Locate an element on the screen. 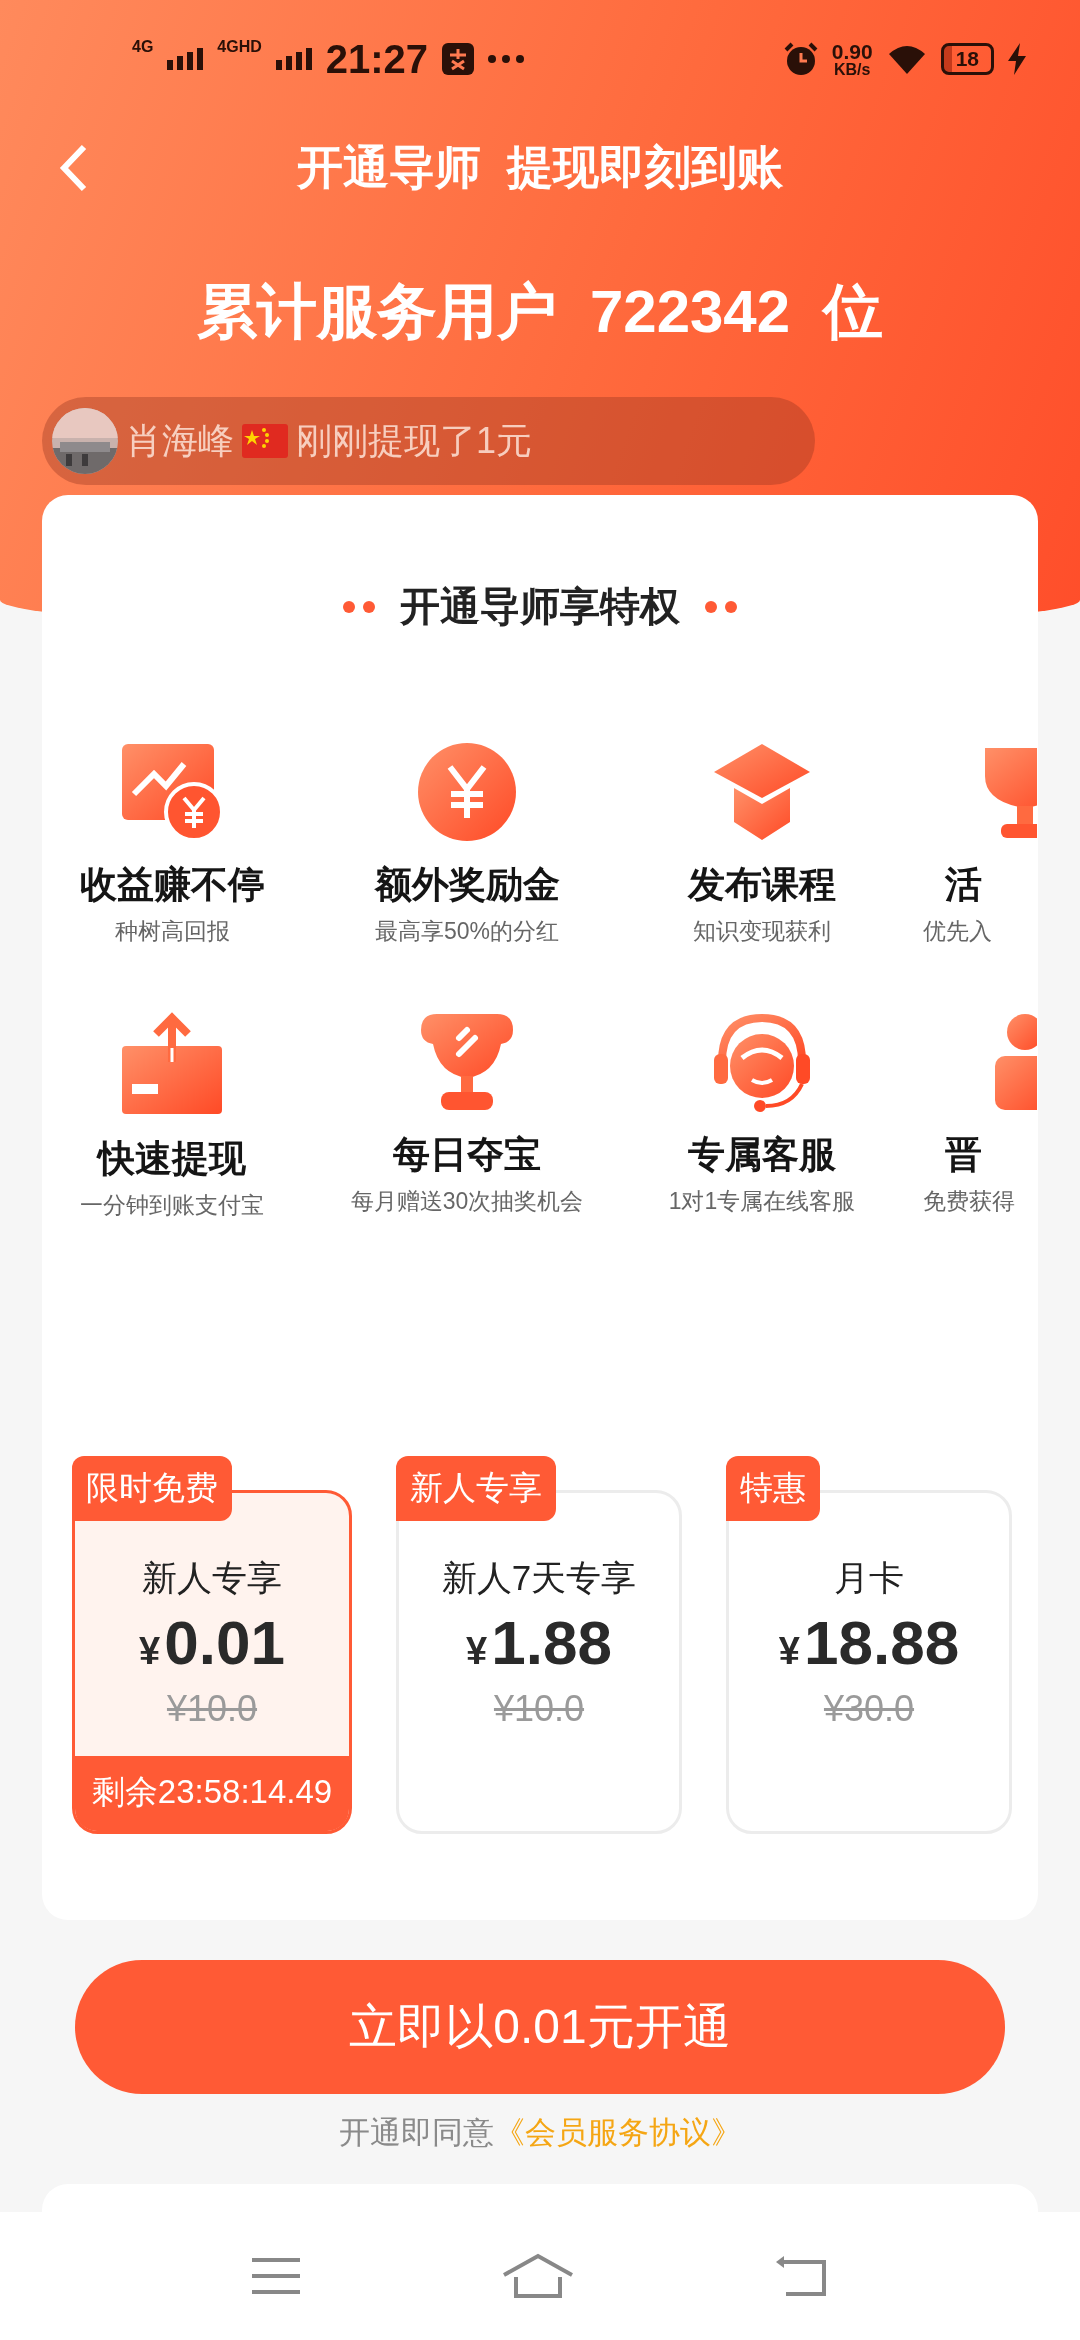  plan-price: ¥0.01 is located at coordinates (212, 1643).